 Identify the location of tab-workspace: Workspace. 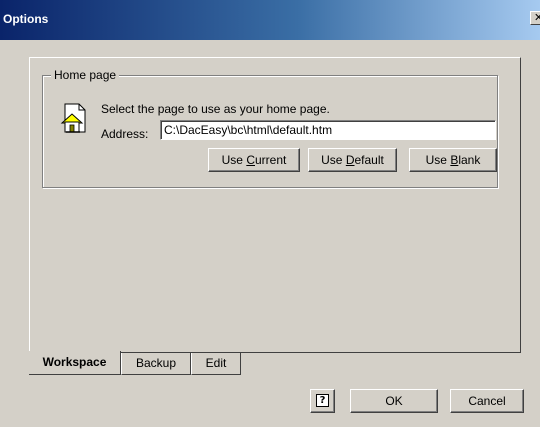
(75, 363).